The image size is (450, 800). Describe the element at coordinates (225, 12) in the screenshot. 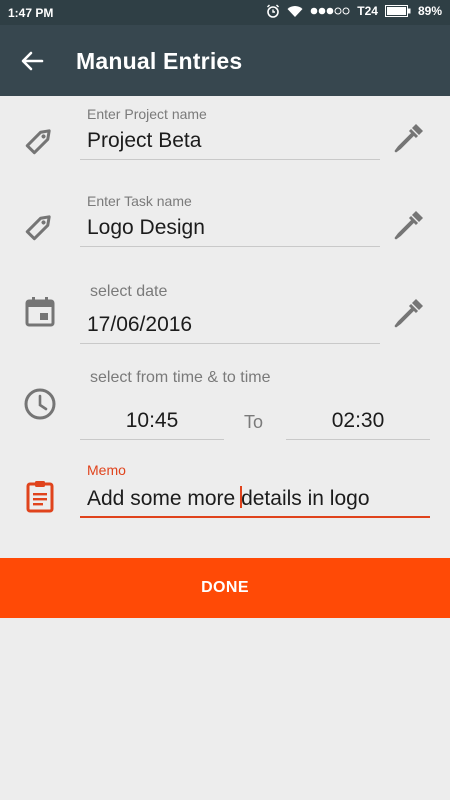

I see `status-bar: 1:47 PM T24 89%` at that location.